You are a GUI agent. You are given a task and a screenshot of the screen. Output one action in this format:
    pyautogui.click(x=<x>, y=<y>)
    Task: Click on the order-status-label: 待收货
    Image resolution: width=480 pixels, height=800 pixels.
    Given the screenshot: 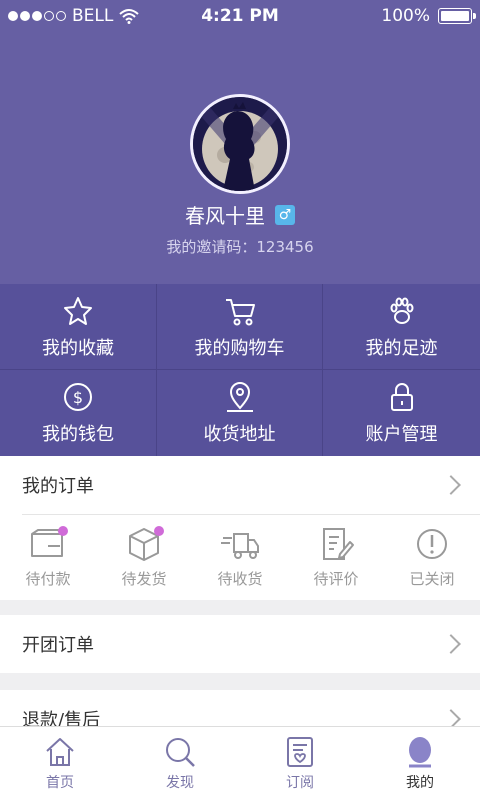 What is the action you would take?
    pyautogui.click(x=240, y=579)
    